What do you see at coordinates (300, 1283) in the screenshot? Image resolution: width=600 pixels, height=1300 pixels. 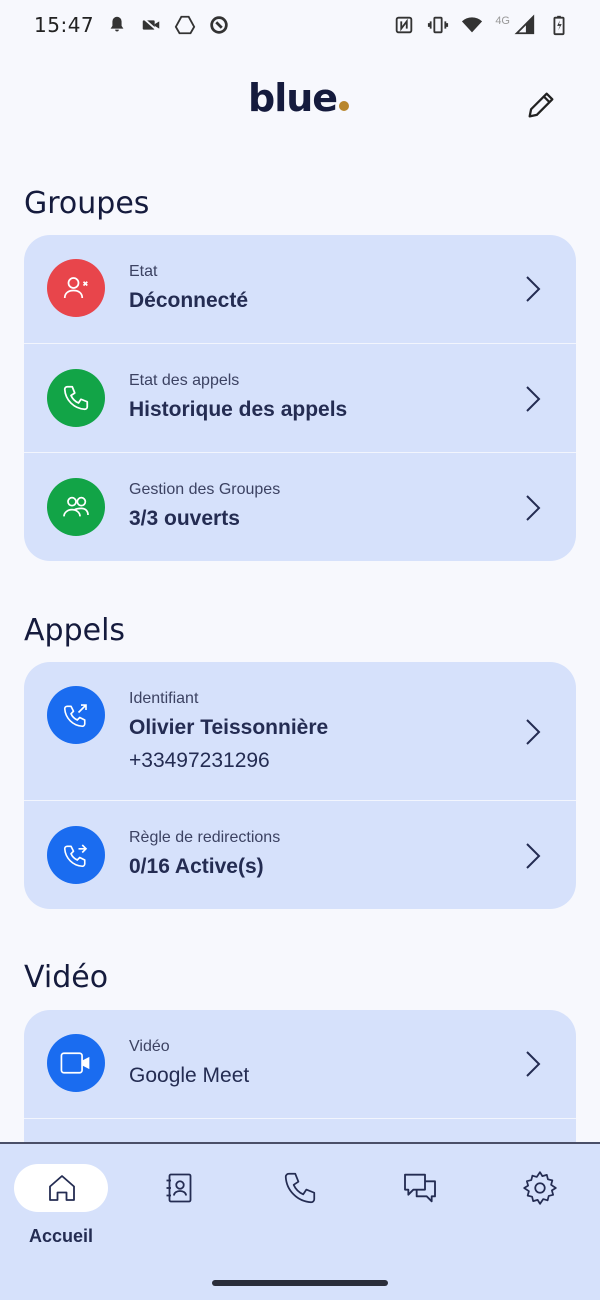 I see `home-indicator` at bounding box center [300, 1283].